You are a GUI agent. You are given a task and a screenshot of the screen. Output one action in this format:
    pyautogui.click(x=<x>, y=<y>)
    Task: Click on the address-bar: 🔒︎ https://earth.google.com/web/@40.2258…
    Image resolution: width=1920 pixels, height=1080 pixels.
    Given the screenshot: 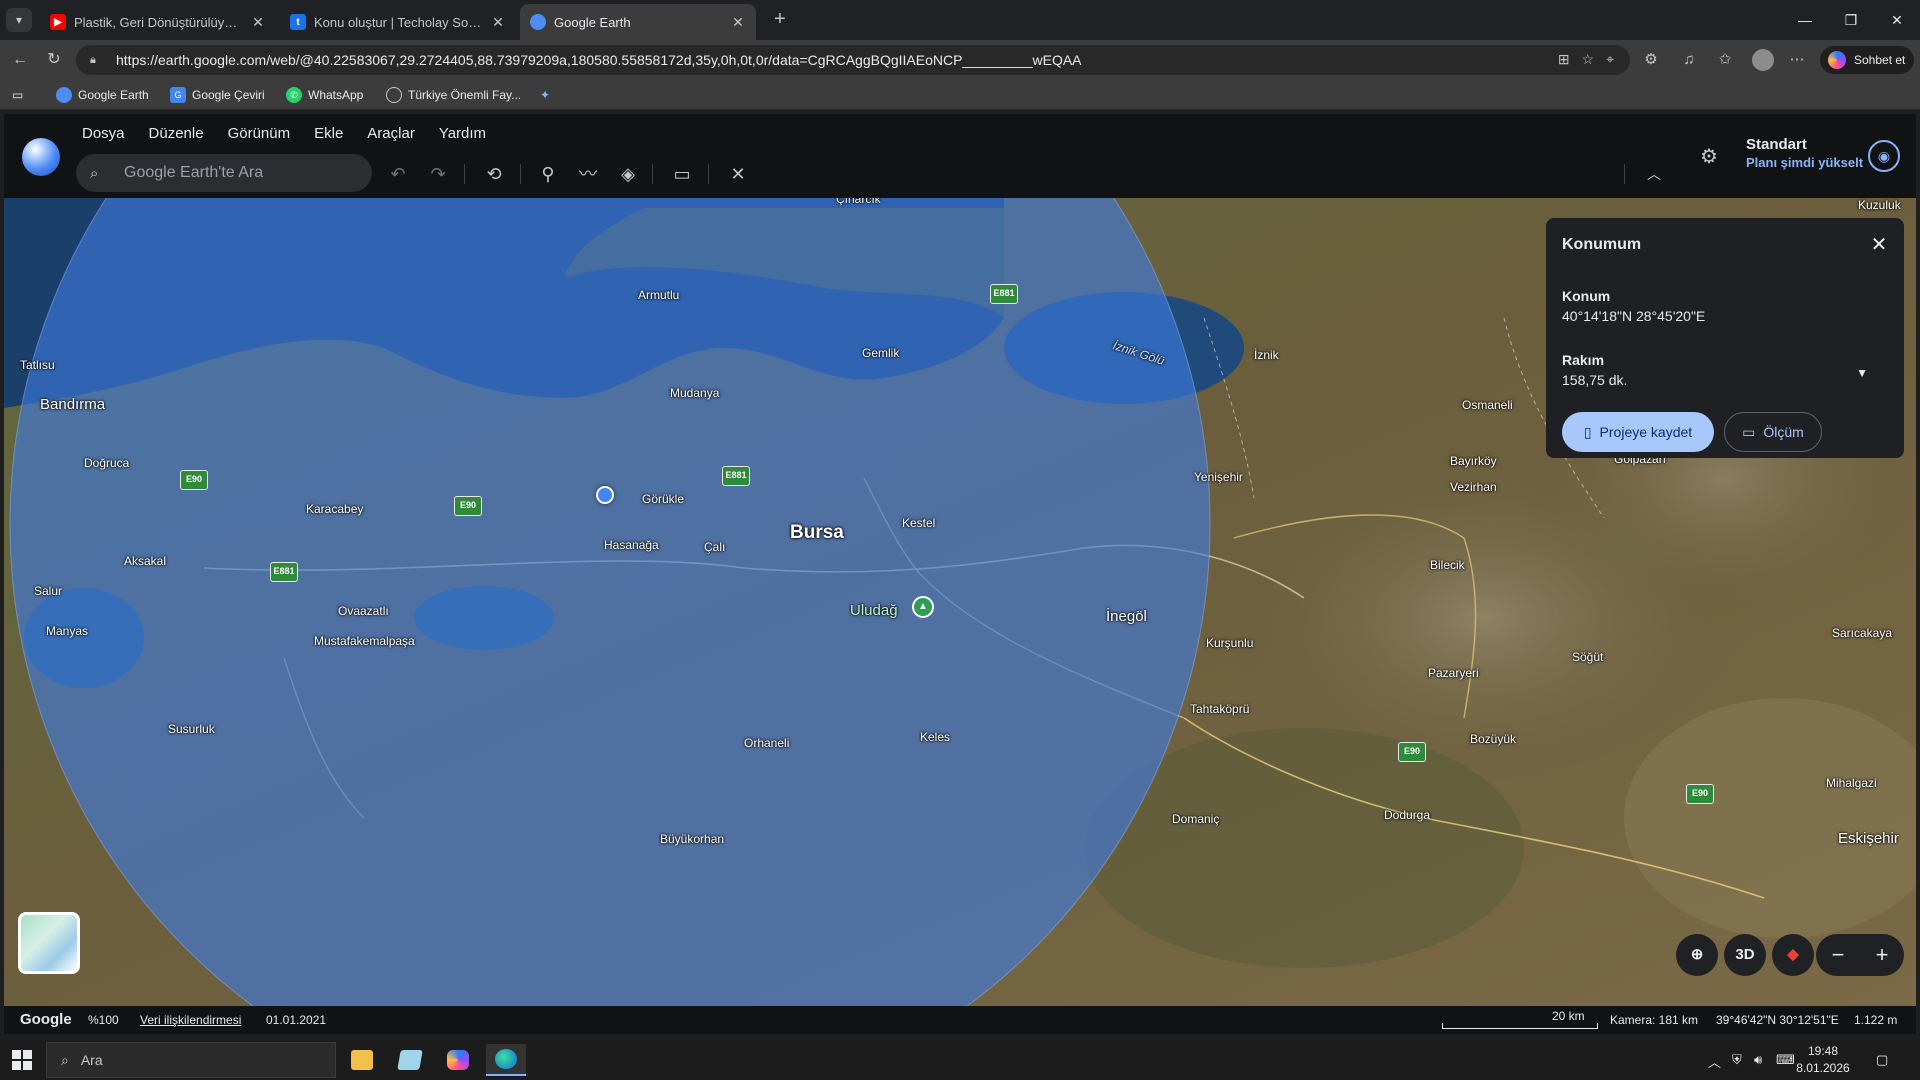 What is the action you would take?
    pyautogui.click(x=853, y=60)
    